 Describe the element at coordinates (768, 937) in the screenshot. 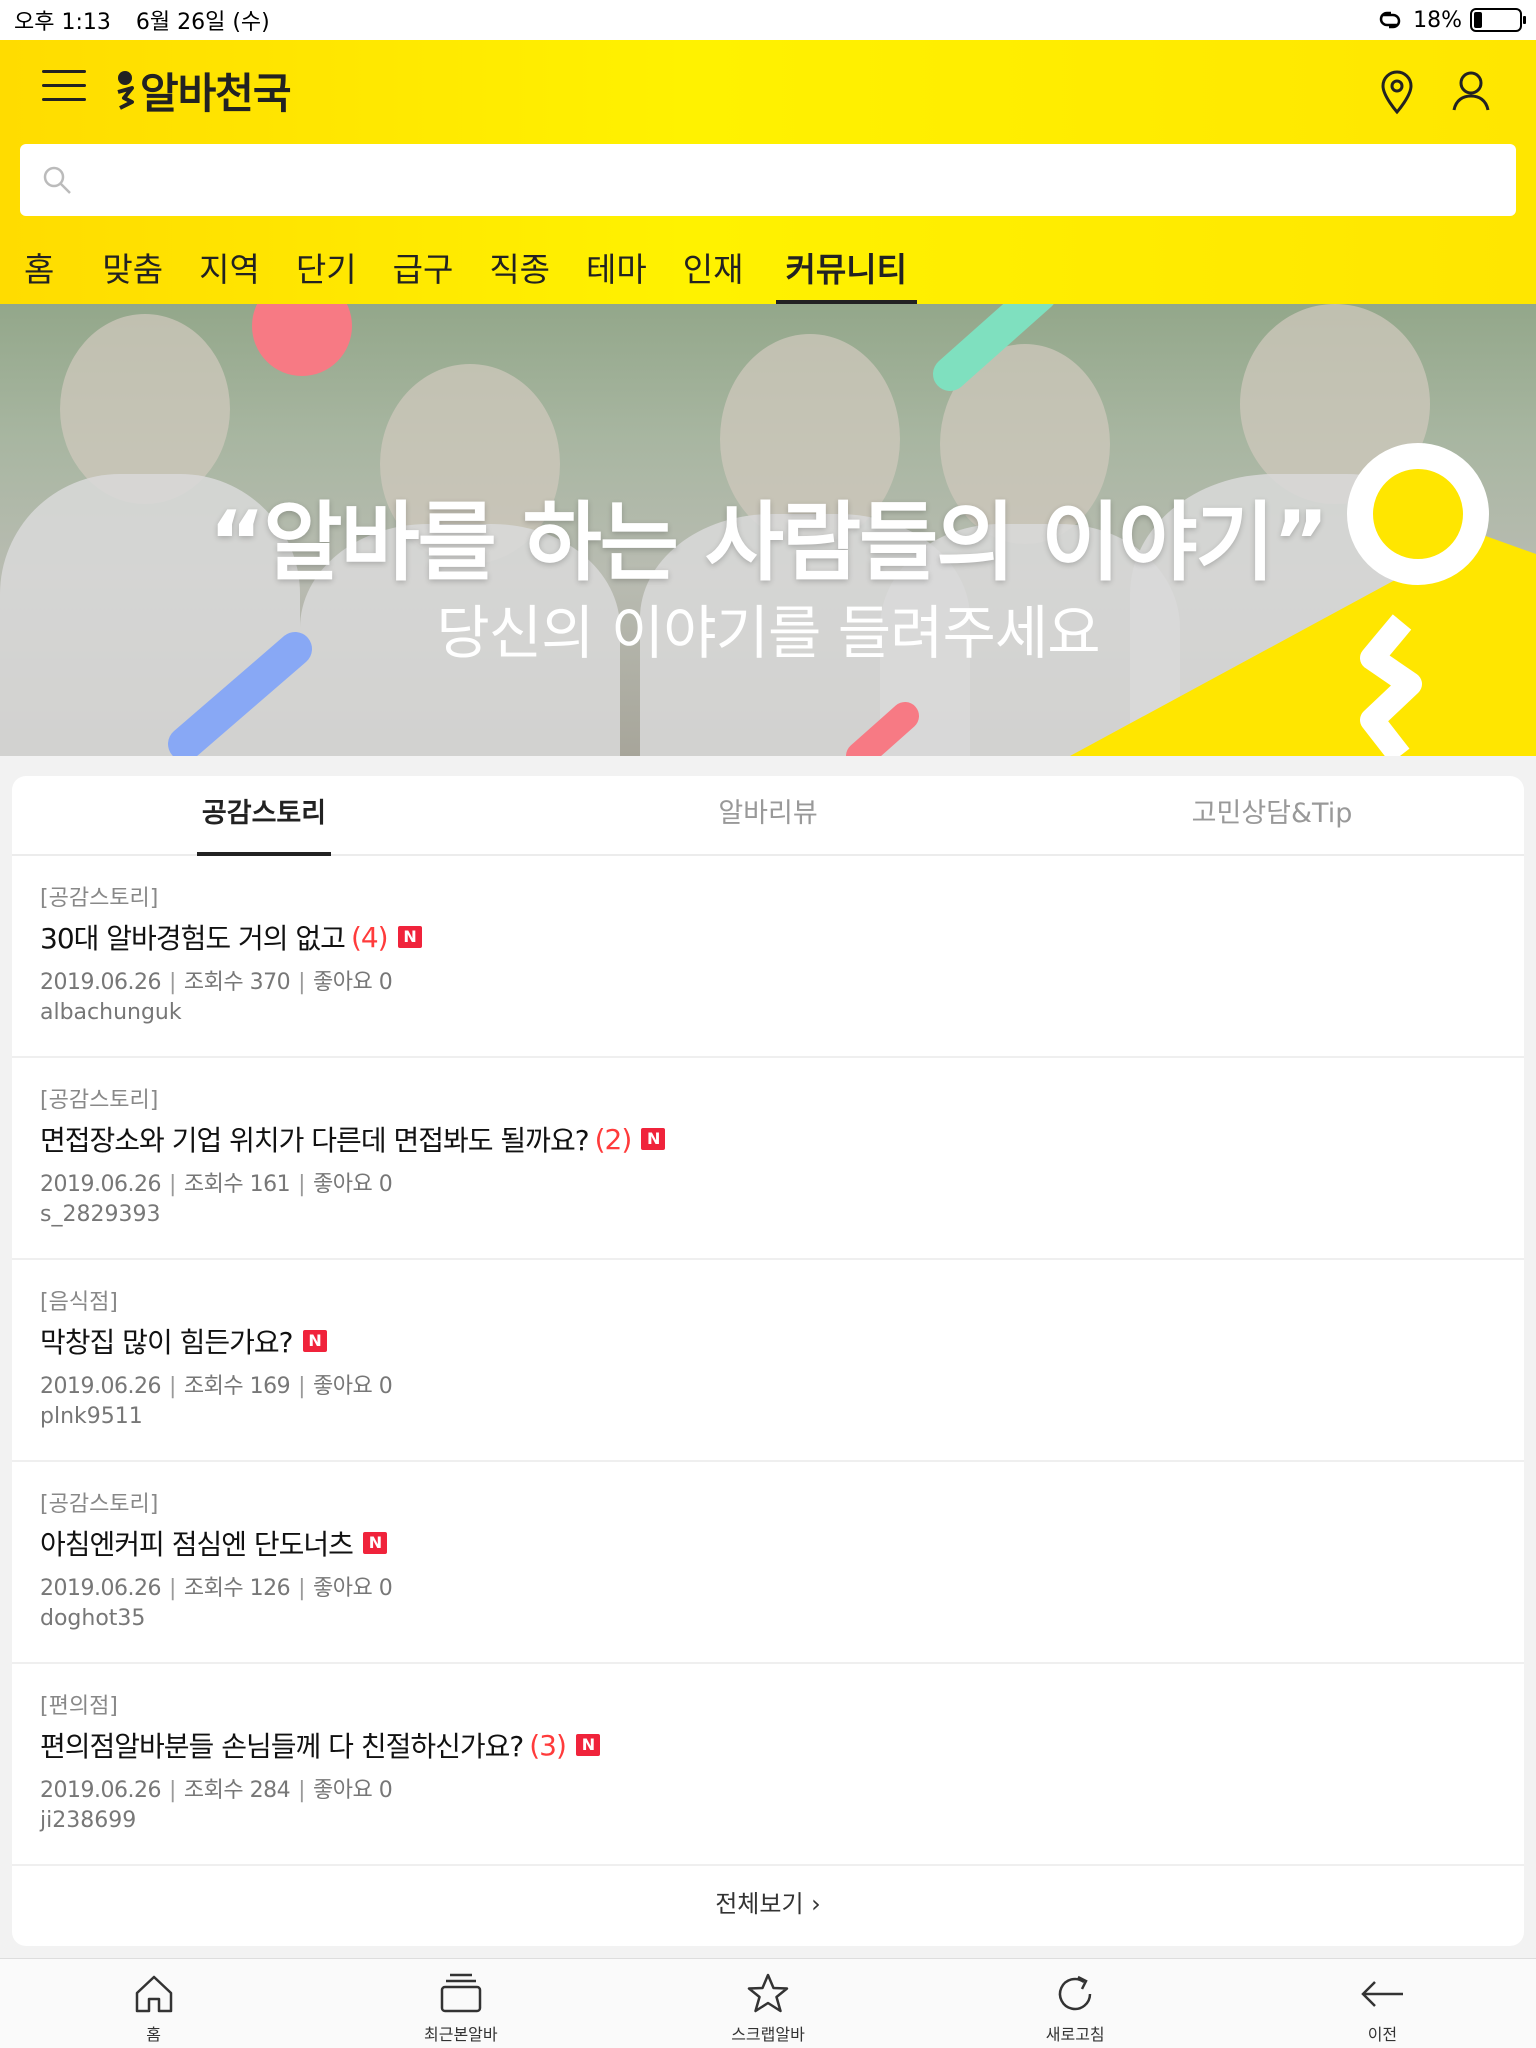

I see `post-title-row: 30대 알바경험도 거의 없고 (4) N` at that location.